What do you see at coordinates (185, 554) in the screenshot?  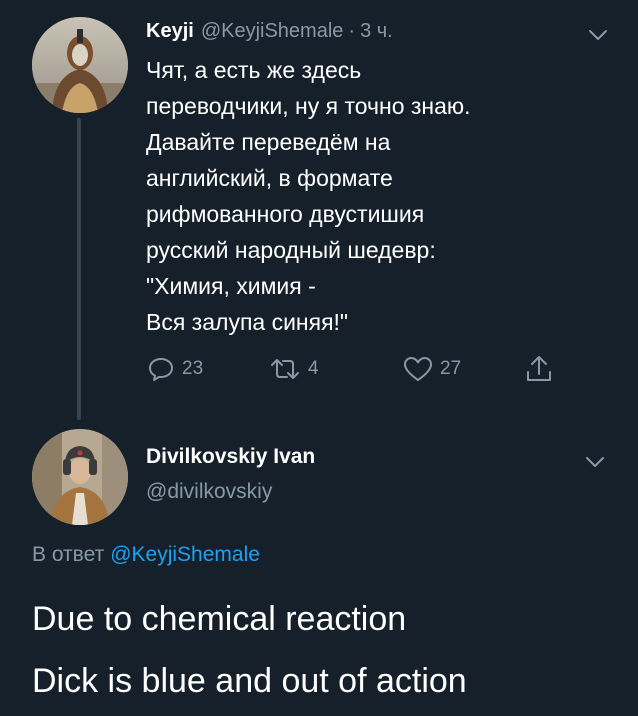 I see `reply-mention-link: @KeyjiShemale` at bounding box center [185, 554].